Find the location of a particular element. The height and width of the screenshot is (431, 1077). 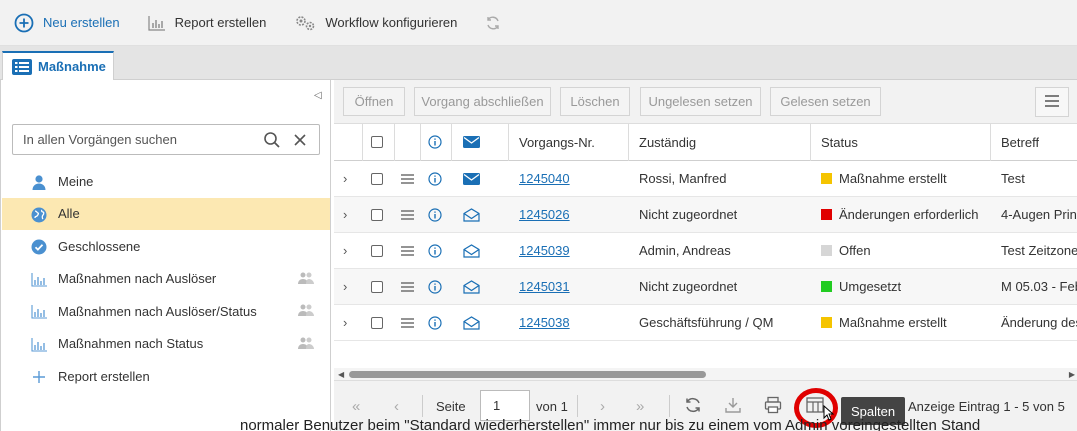

search-box is located at coordinates (166, 139).